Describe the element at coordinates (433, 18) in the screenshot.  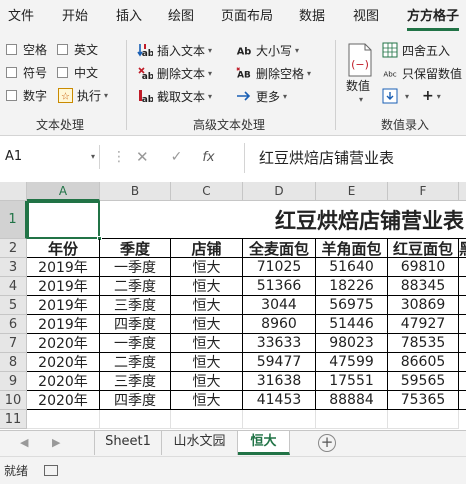
I see `tab-fangfanggezi: 方方格子` at that location.